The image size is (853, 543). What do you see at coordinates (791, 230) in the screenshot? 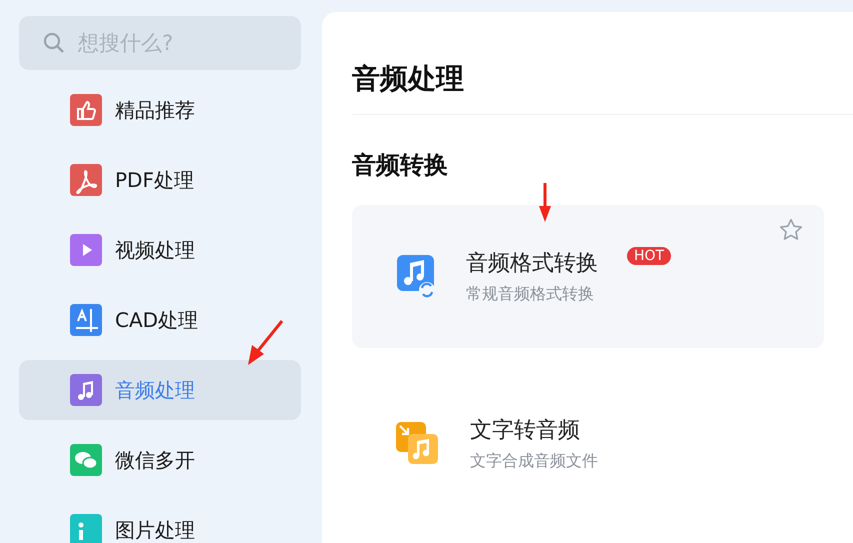
I see `star-icon` at bounding box center [791, 230].